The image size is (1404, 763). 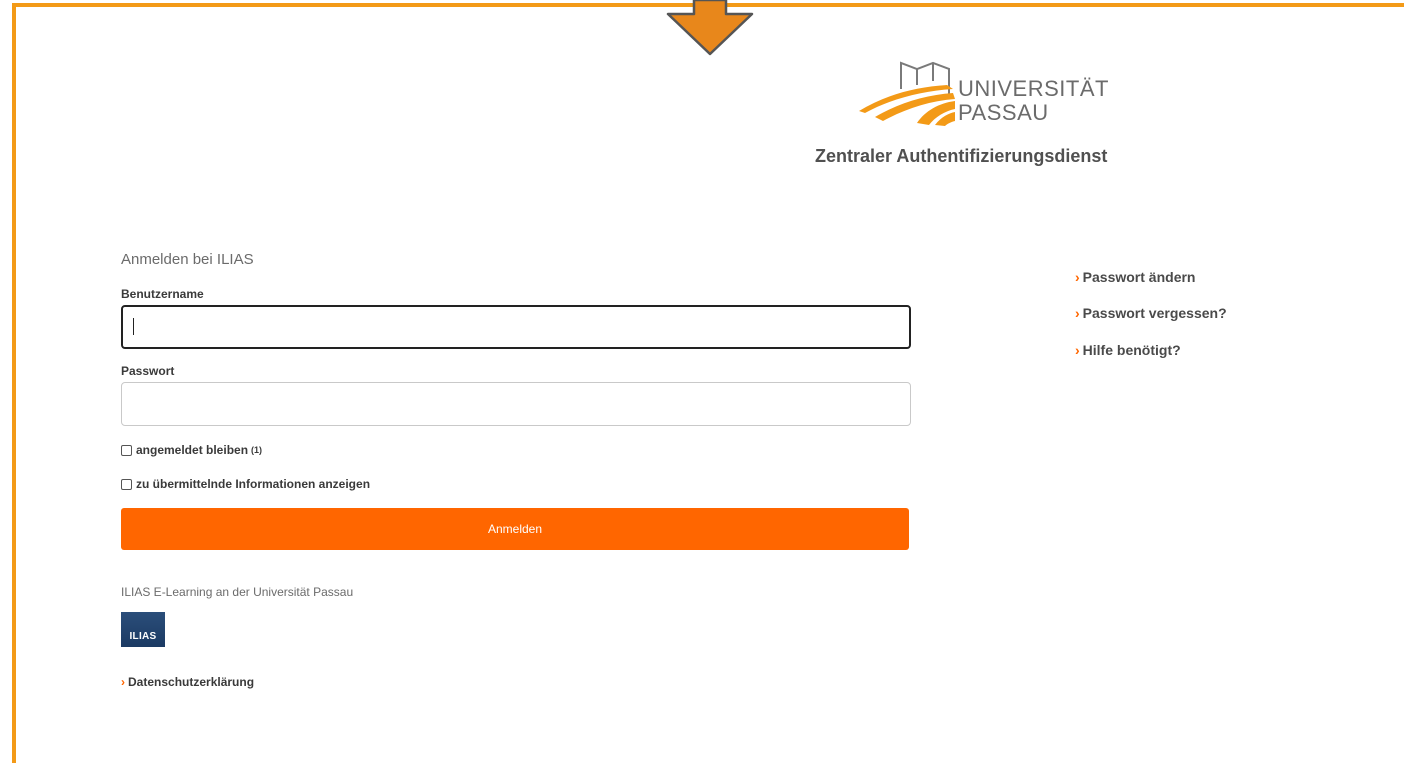 I want to click on change-password-link: › Passwort ändern, so click(x=1135, y=277).